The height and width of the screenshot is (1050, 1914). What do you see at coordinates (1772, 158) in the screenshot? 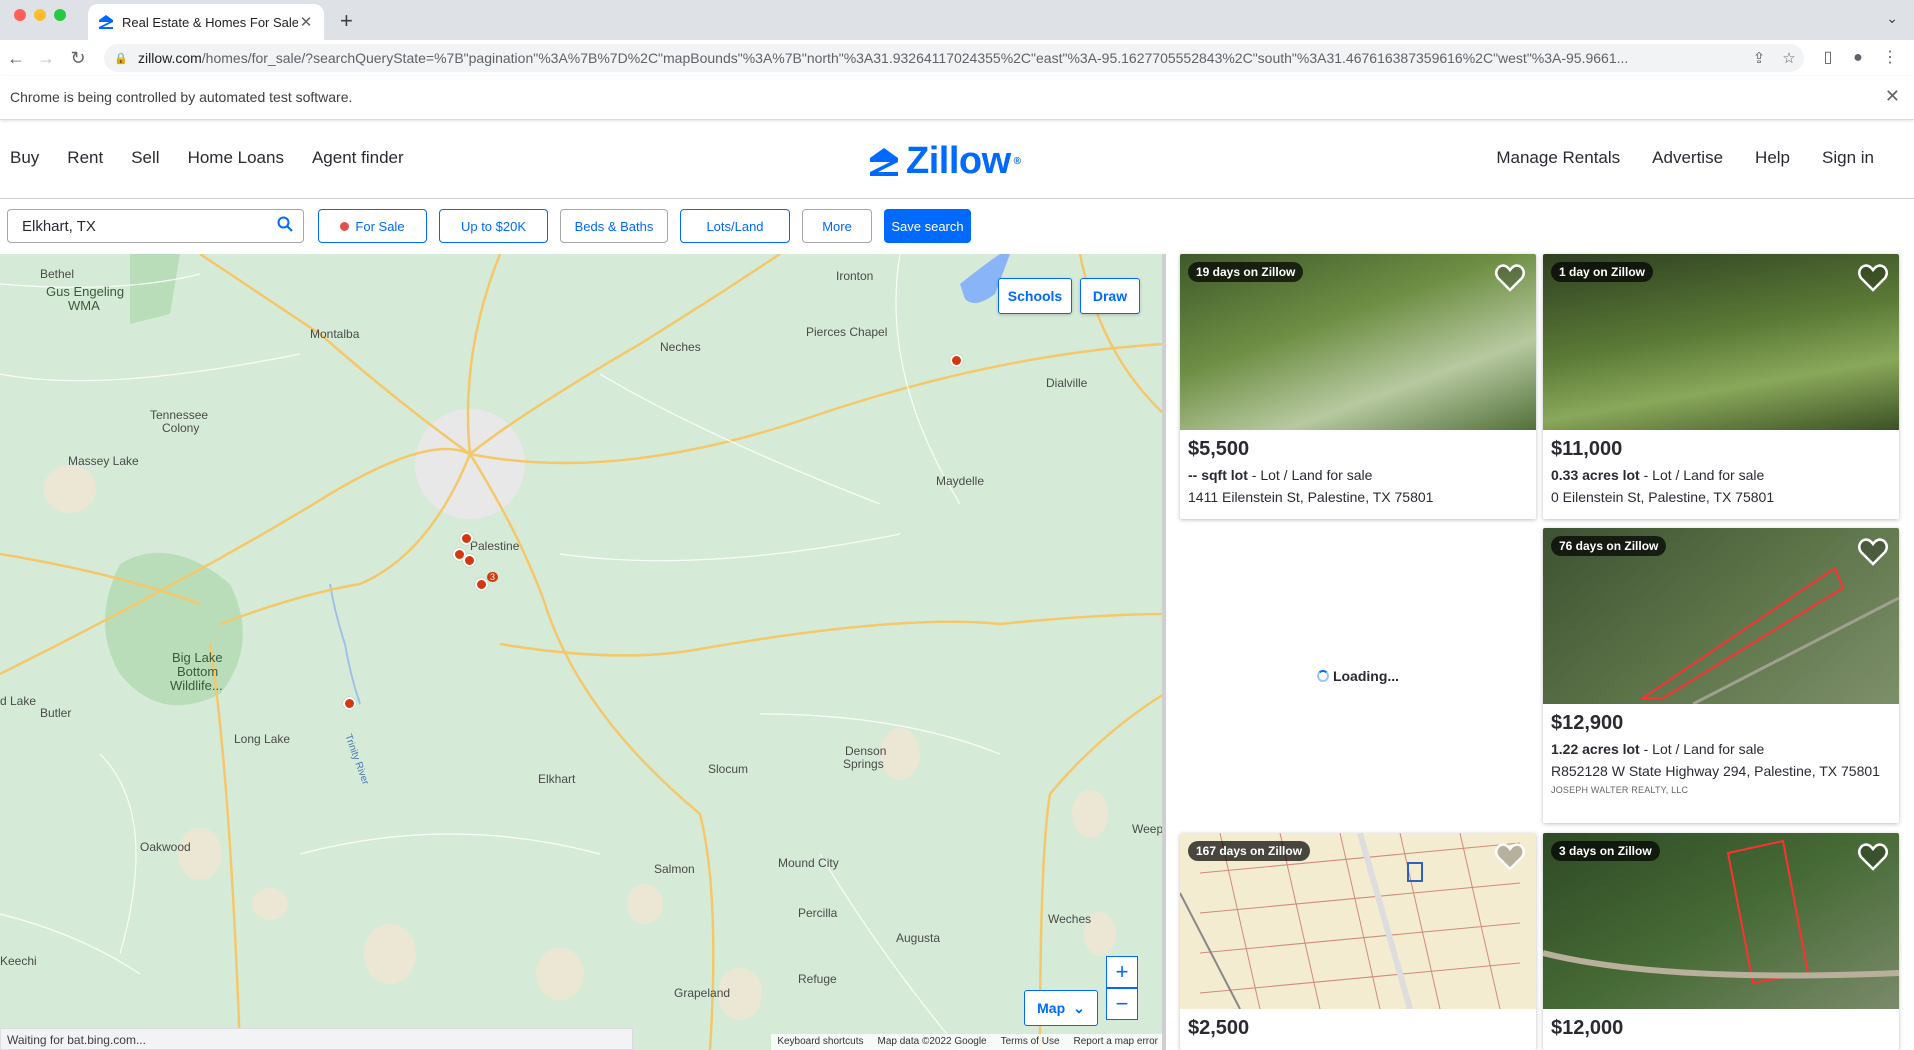
I see `nav-help: Help` at bounding box center [1772, 158].